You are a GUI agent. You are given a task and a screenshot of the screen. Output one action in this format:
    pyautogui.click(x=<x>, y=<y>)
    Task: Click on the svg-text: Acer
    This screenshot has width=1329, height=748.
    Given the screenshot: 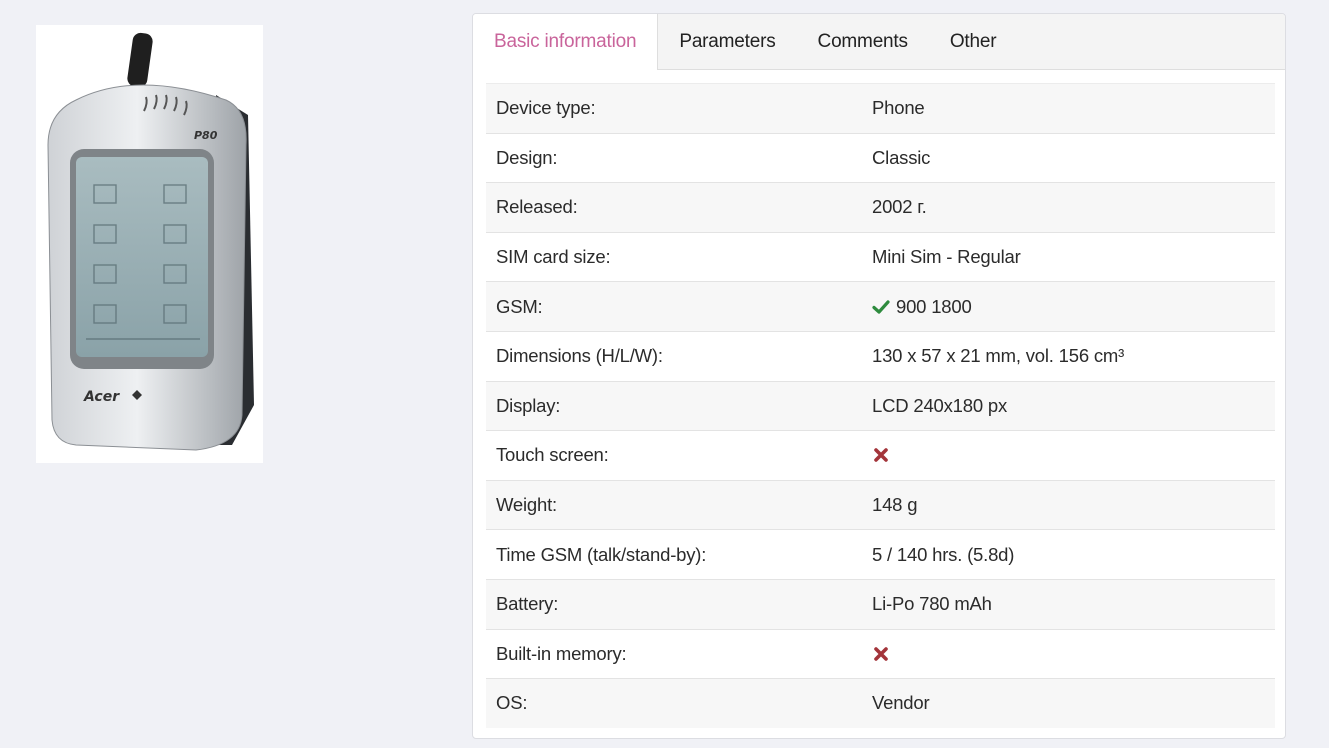 What is the action you would take?
    pyautogui.click(x=101, y=397)
    